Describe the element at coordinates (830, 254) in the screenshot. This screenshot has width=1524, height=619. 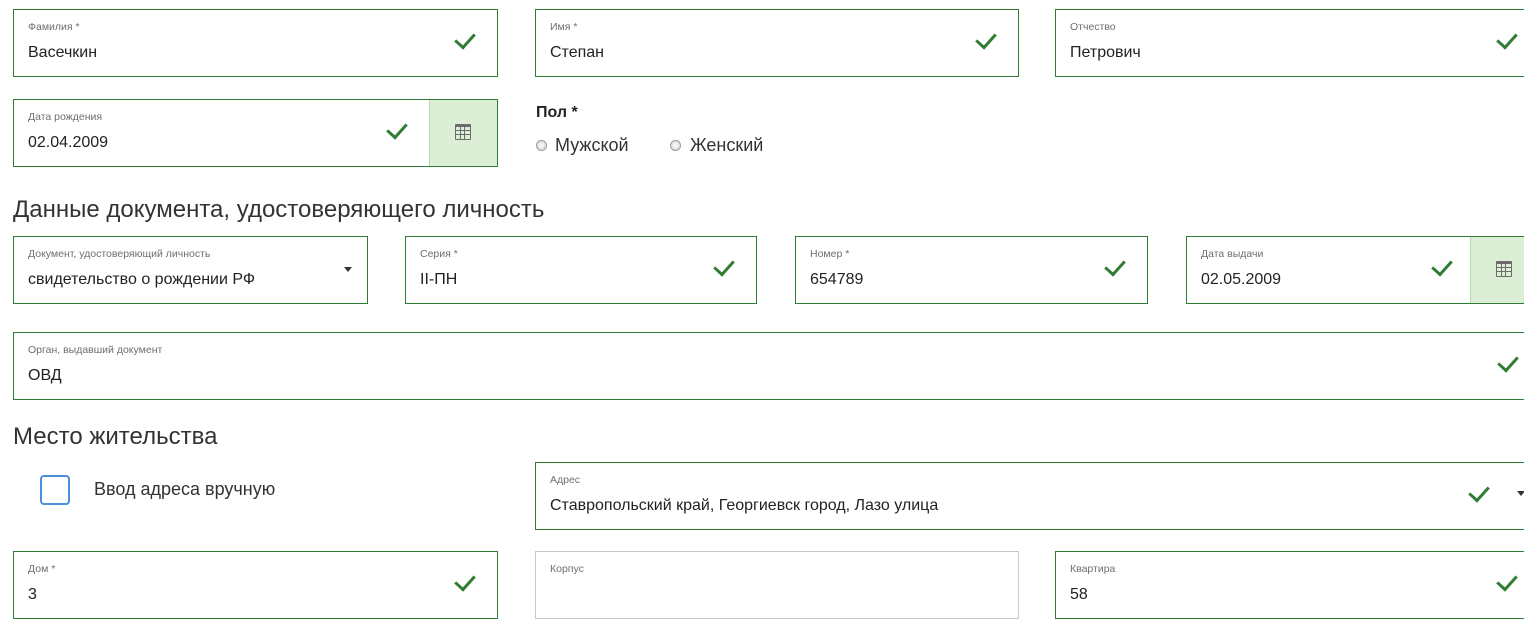
I see `number-label: Номер *` at that location.